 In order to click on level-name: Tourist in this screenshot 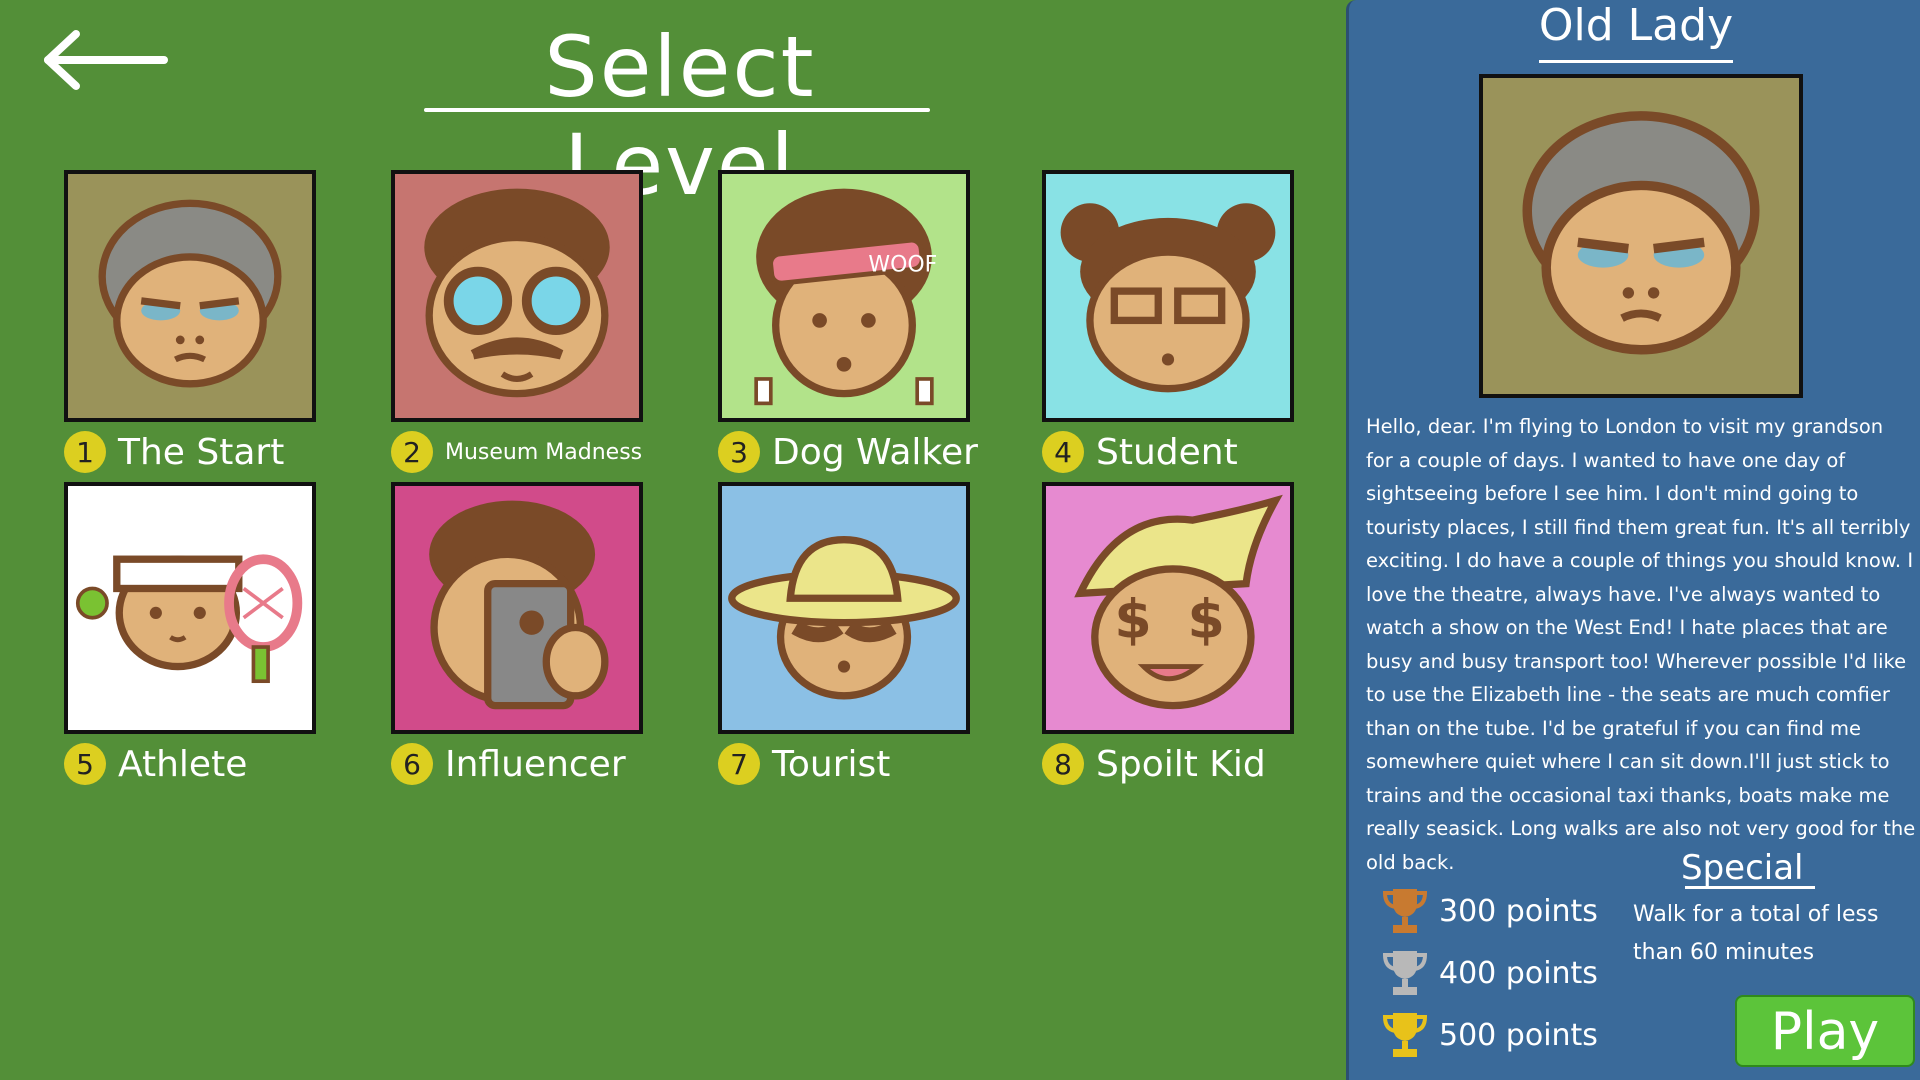, I will do `click(831, 764)`.